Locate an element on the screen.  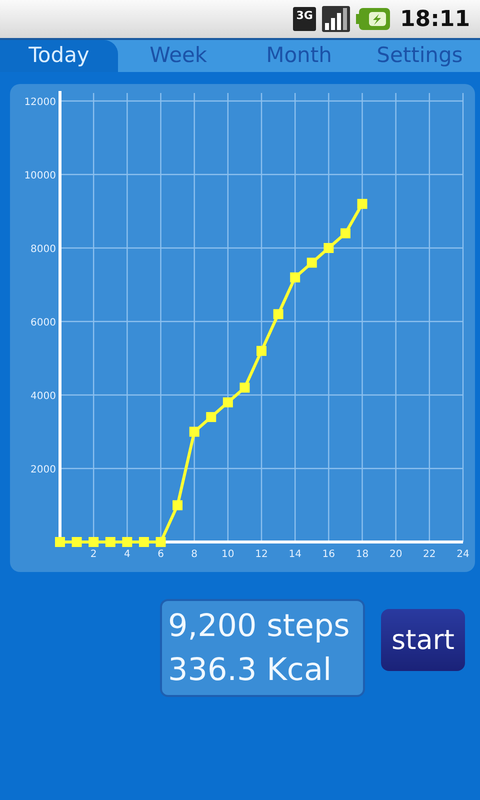
x-tick-label: 6 is located at coordinates (161, 554).